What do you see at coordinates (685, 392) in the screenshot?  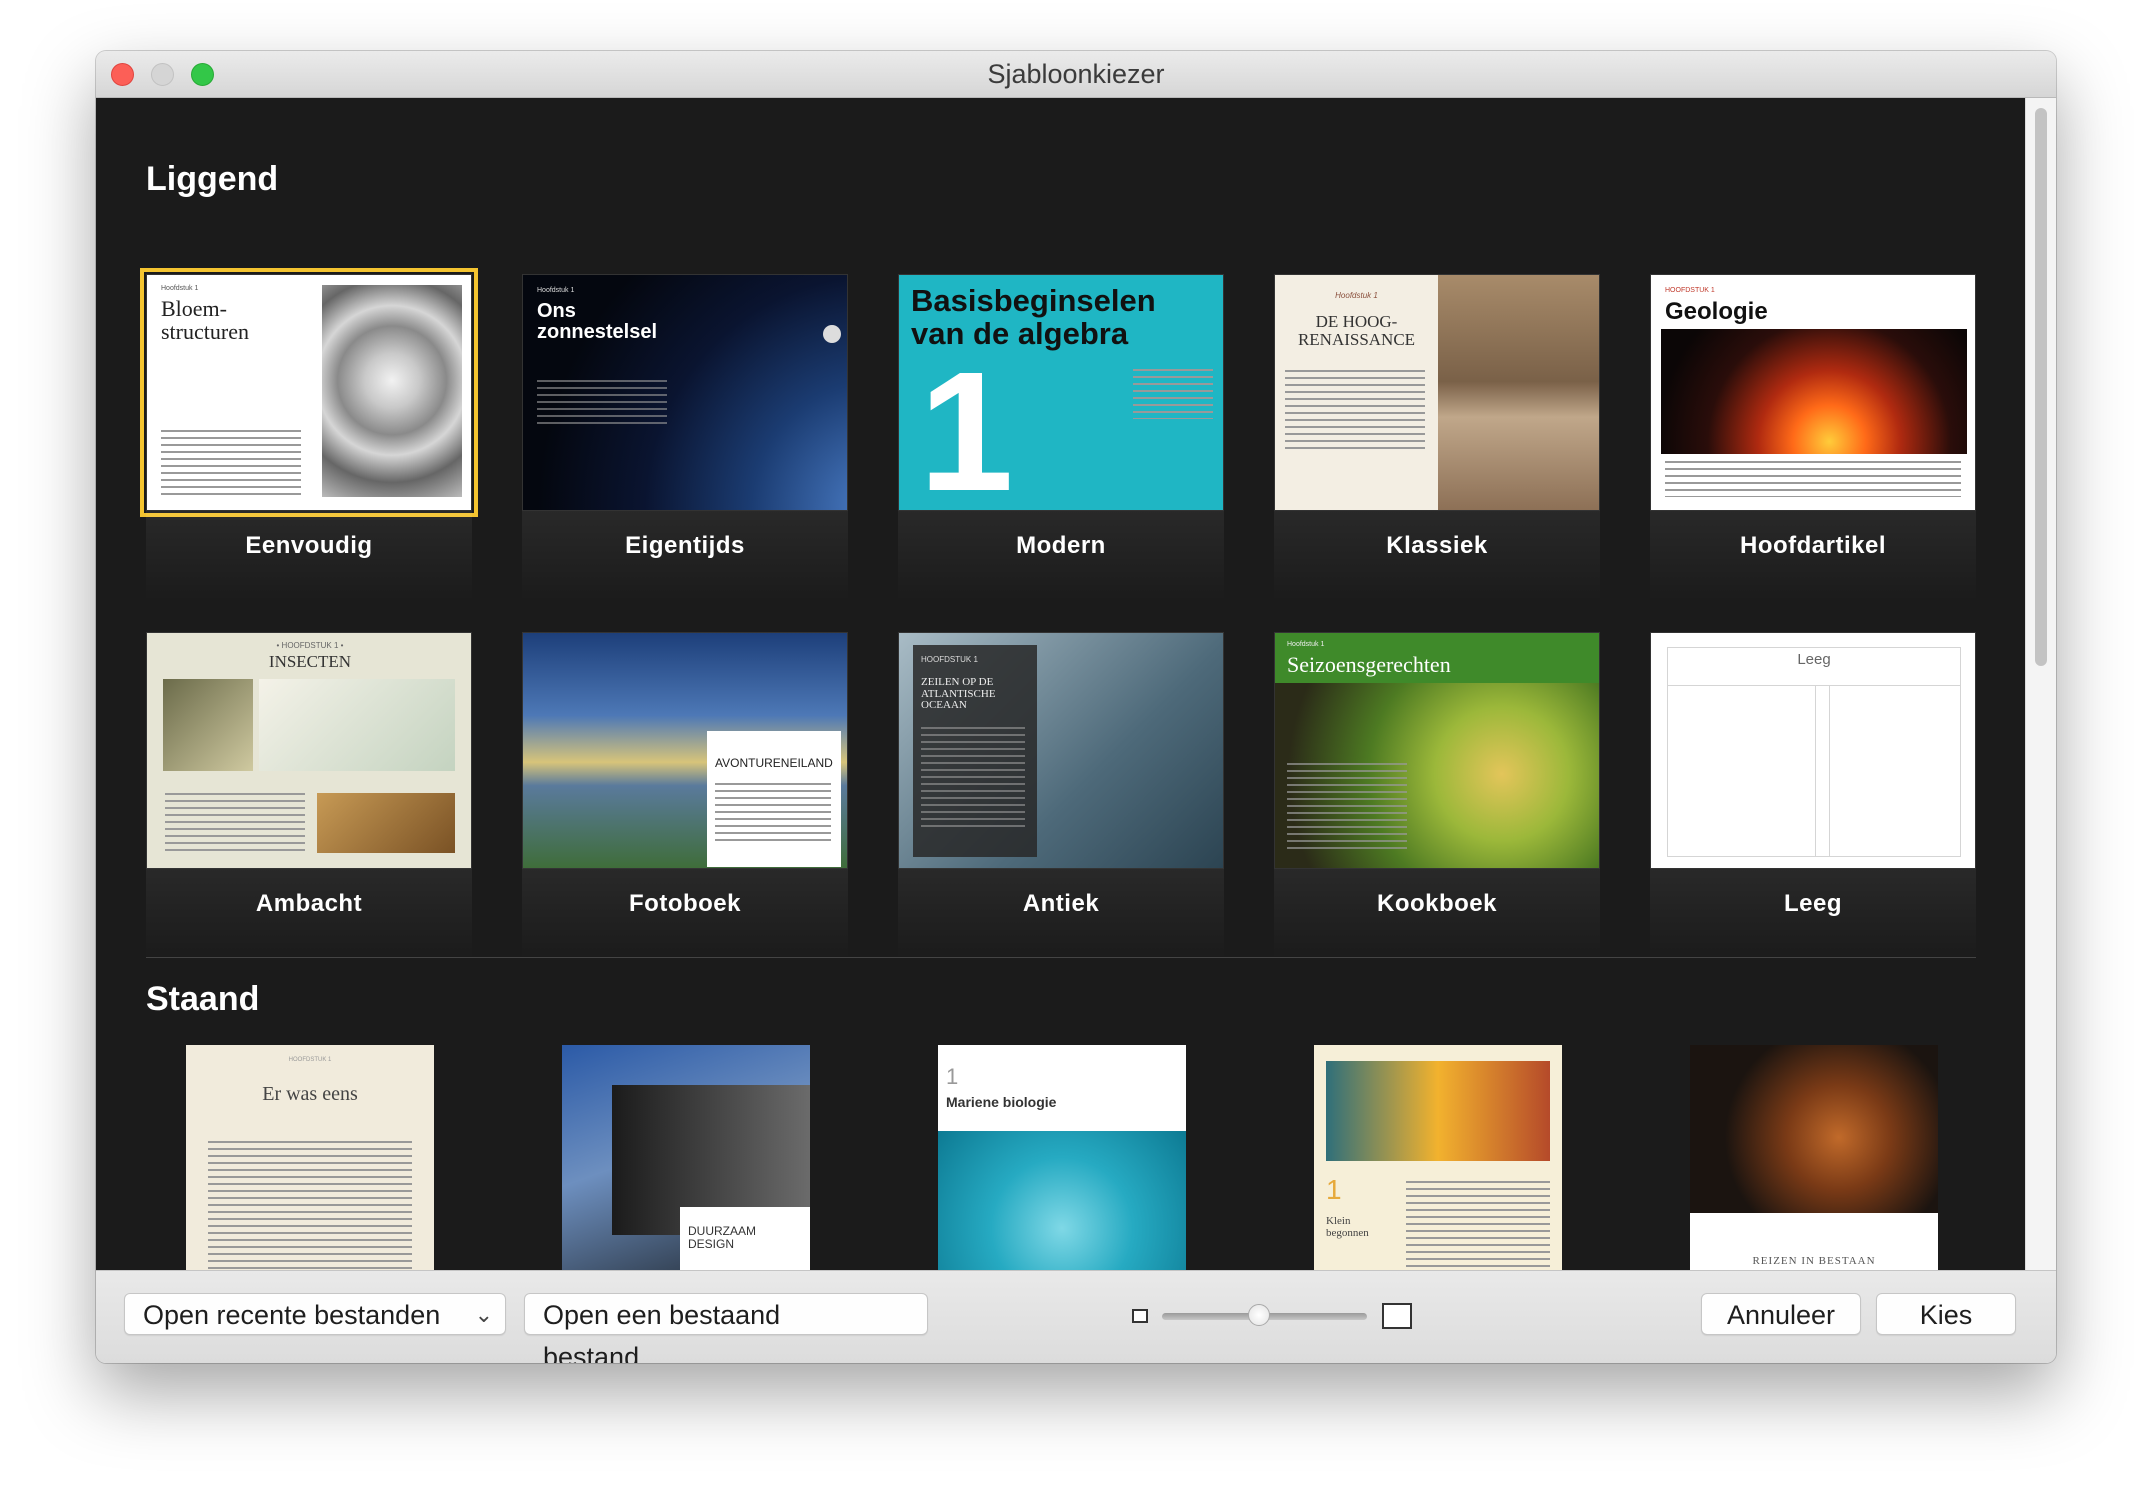 I see `template-thumbnail: Hoofdstuk 1 Ons zonnestelsel` at bounding box center [685, 392].